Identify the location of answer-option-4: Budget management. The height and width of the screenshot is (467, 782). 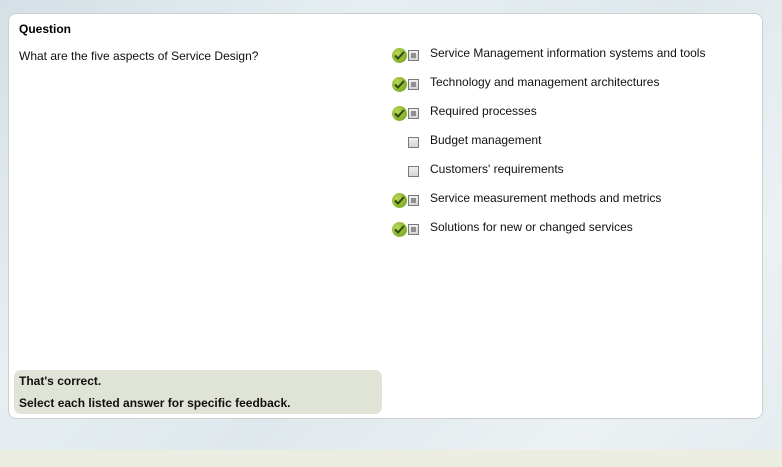
(562, 147).